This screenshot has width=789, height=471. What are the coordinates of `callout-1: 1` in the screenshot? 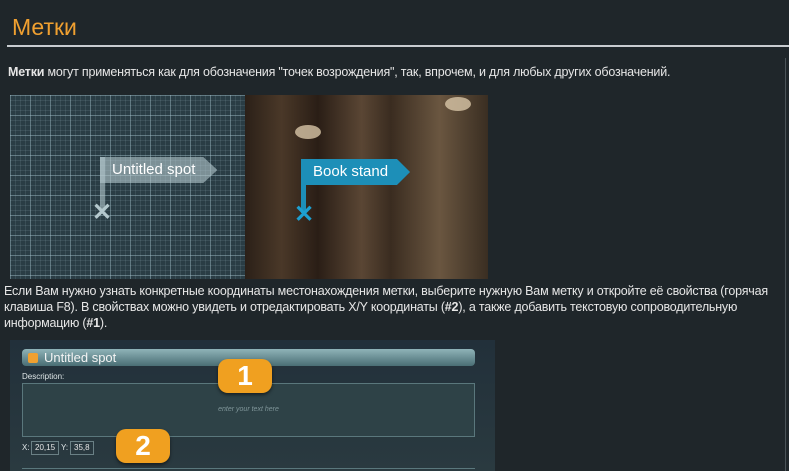 It's located at (245, 376).